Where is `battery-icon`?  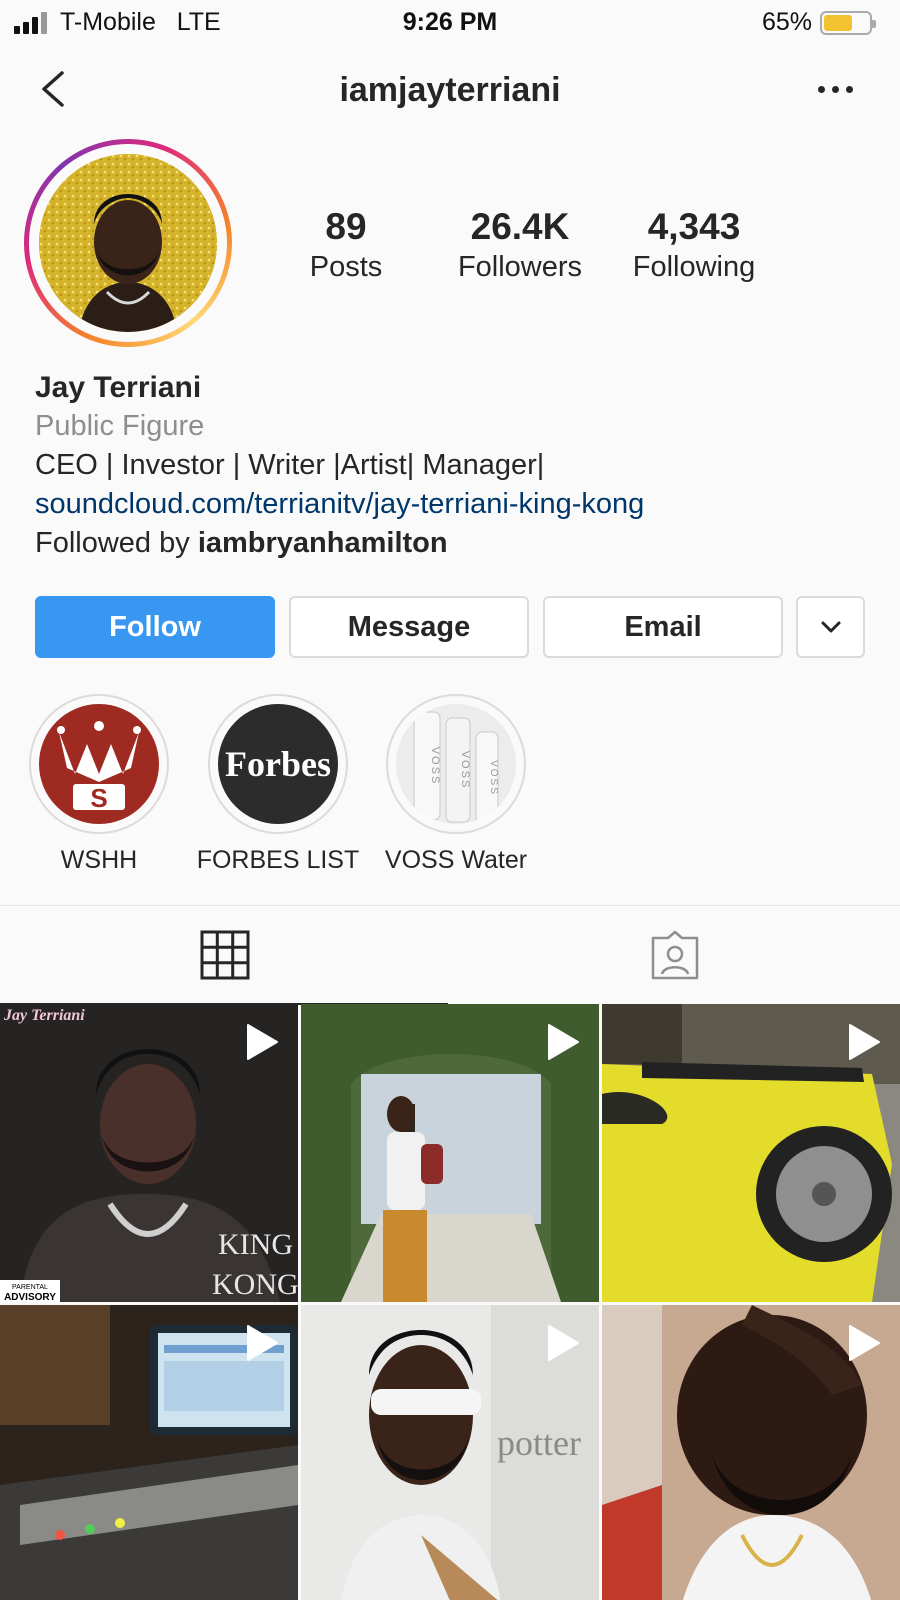
battery-icon is located at coordinates (848, 23).